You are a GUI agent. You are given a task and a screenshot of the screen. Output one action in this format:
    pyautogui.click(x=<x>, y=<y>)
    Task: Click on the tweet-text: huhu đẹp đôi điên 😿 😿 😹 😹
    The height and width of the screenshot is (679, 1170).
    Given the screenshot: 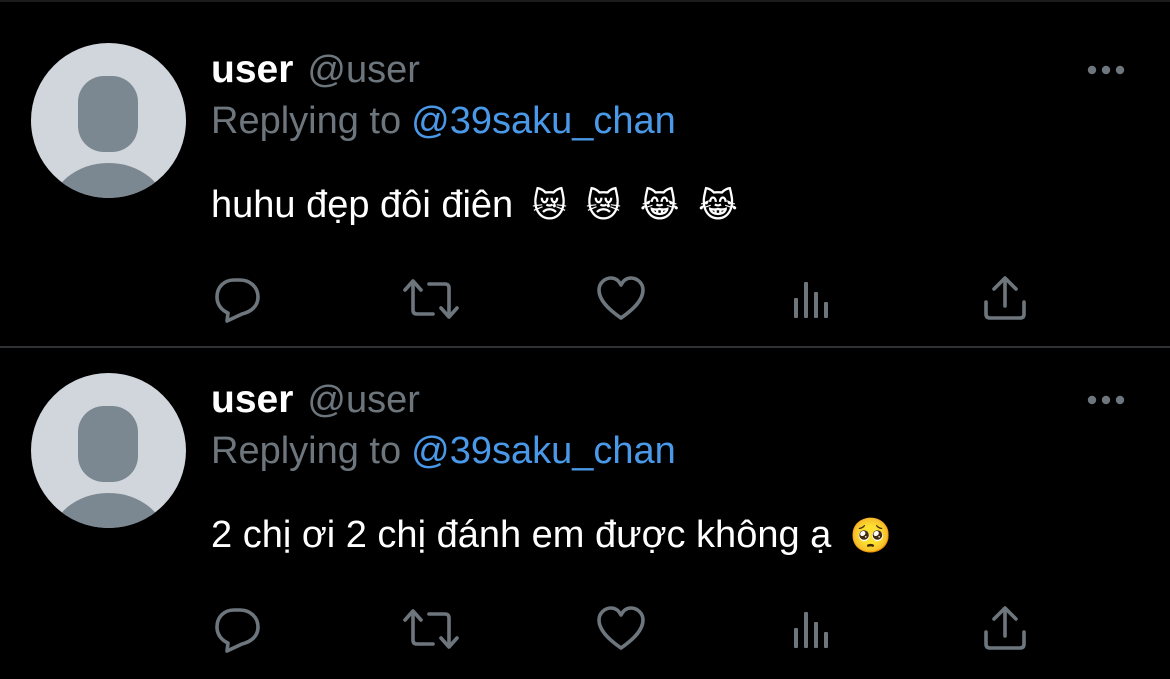 What is the action you would take?
    pyautogui.click(x=474, y=205)
    